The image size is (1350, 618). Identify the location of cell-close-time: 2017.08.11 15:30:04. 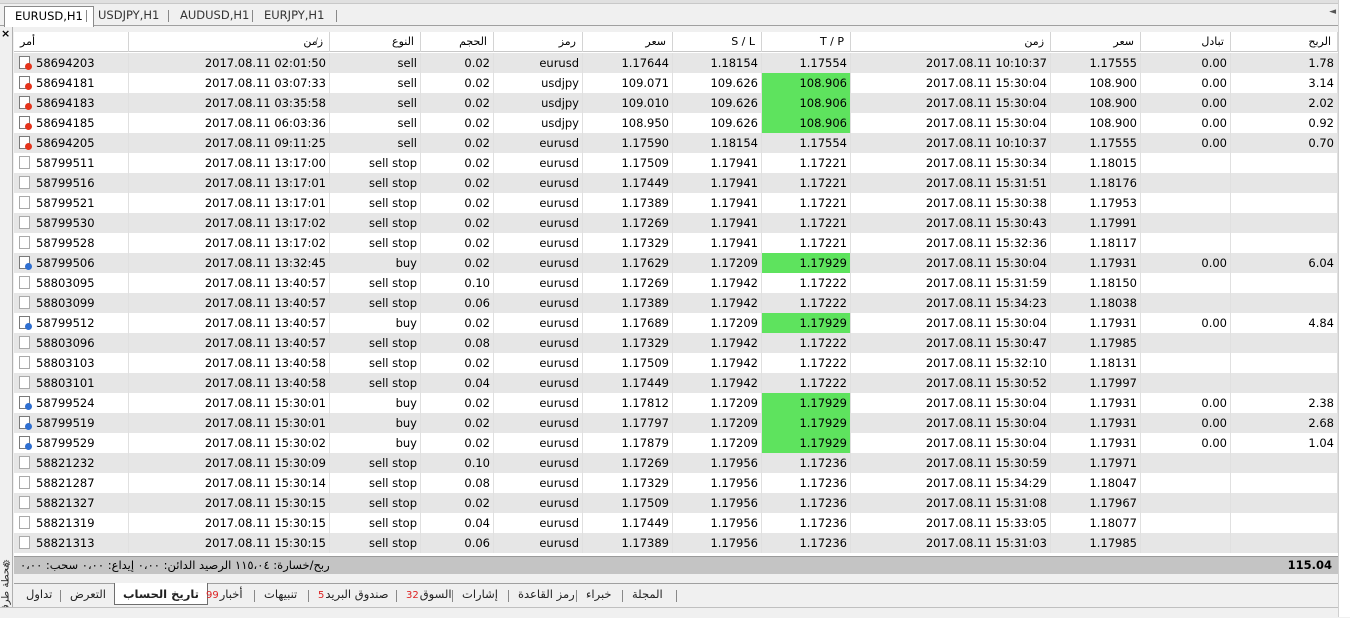
(951, 83).